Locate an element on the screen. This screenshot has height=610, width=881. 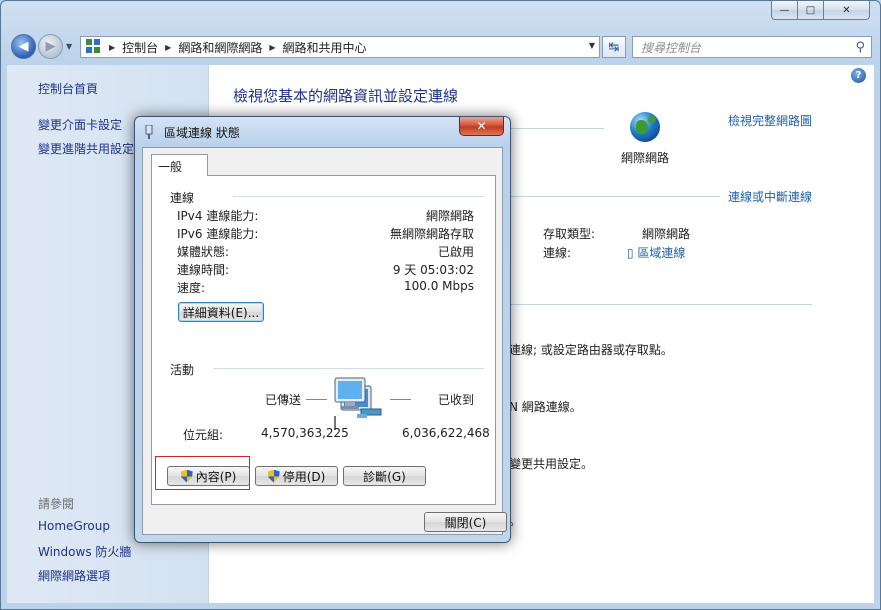
caption-buttons: — □ ✕ is located at coordinates (820, 10).